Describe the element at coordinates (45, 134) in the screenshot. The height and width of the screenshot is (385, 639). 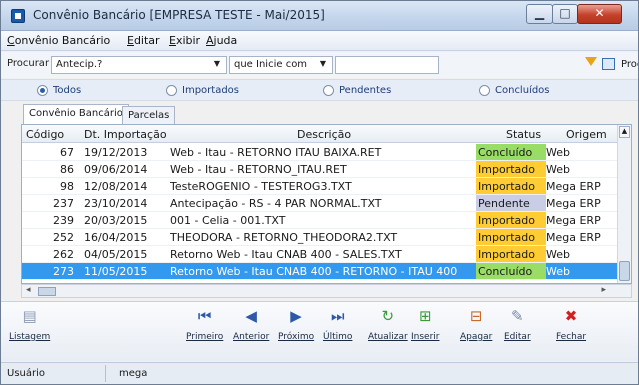
I see `column-header-codigo: Código` at that location.